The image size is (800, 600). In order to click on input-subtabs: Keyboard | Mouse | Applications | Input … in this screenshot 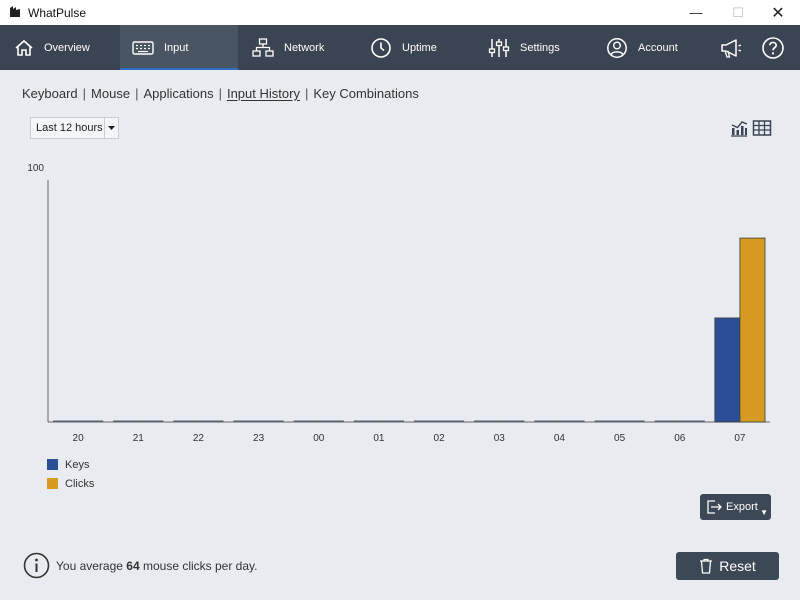, I will do `click(220, 93)`.